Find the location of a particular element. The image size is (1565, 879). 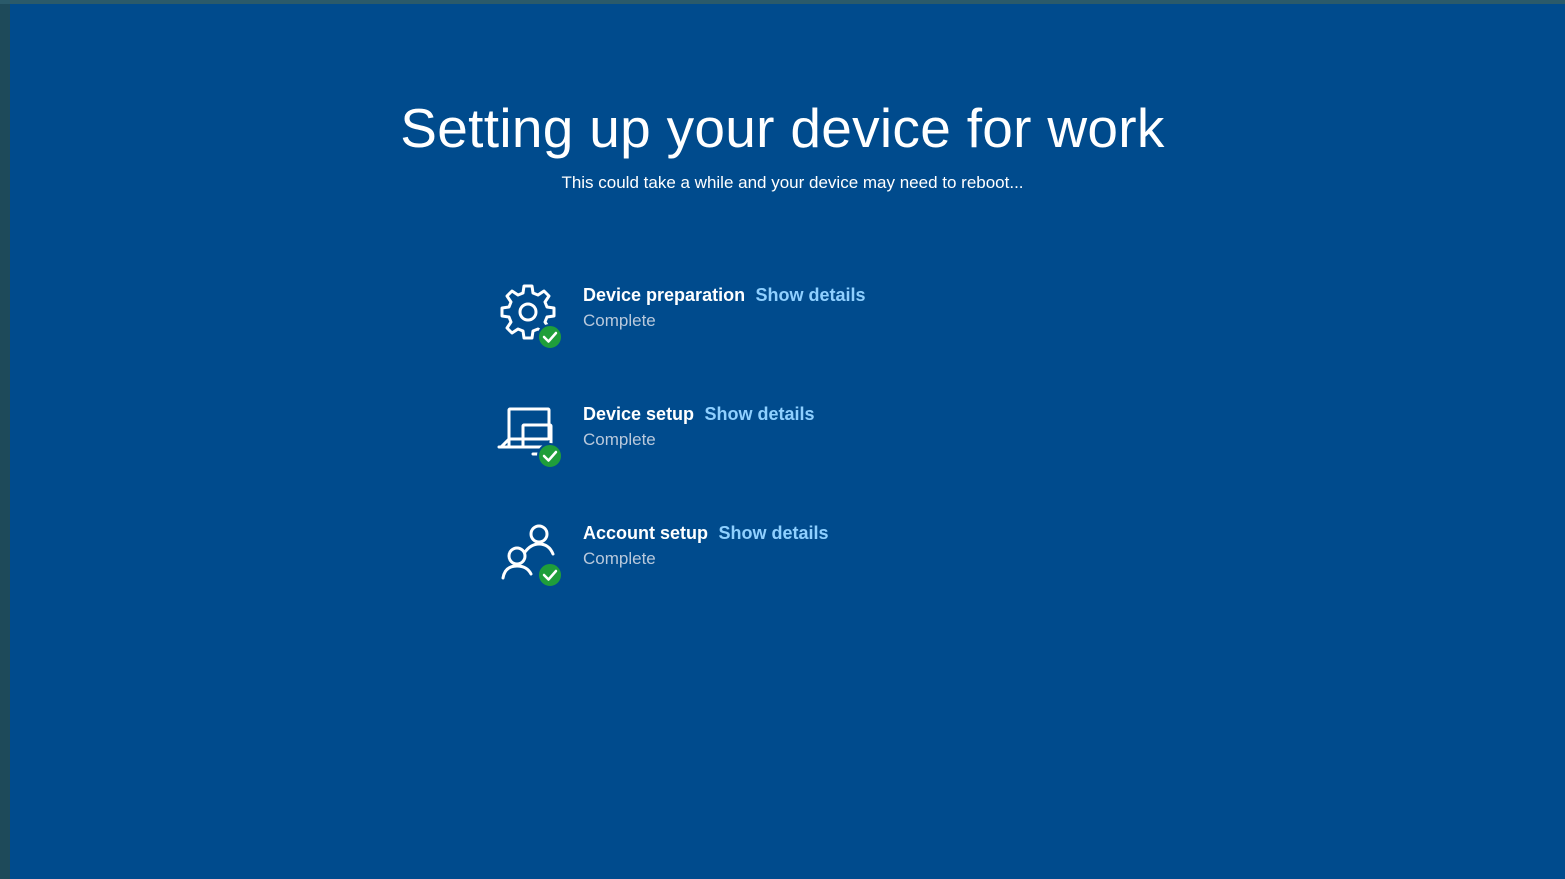

step-text: Account setup Show details Complete is located at coordinates (706, 546).